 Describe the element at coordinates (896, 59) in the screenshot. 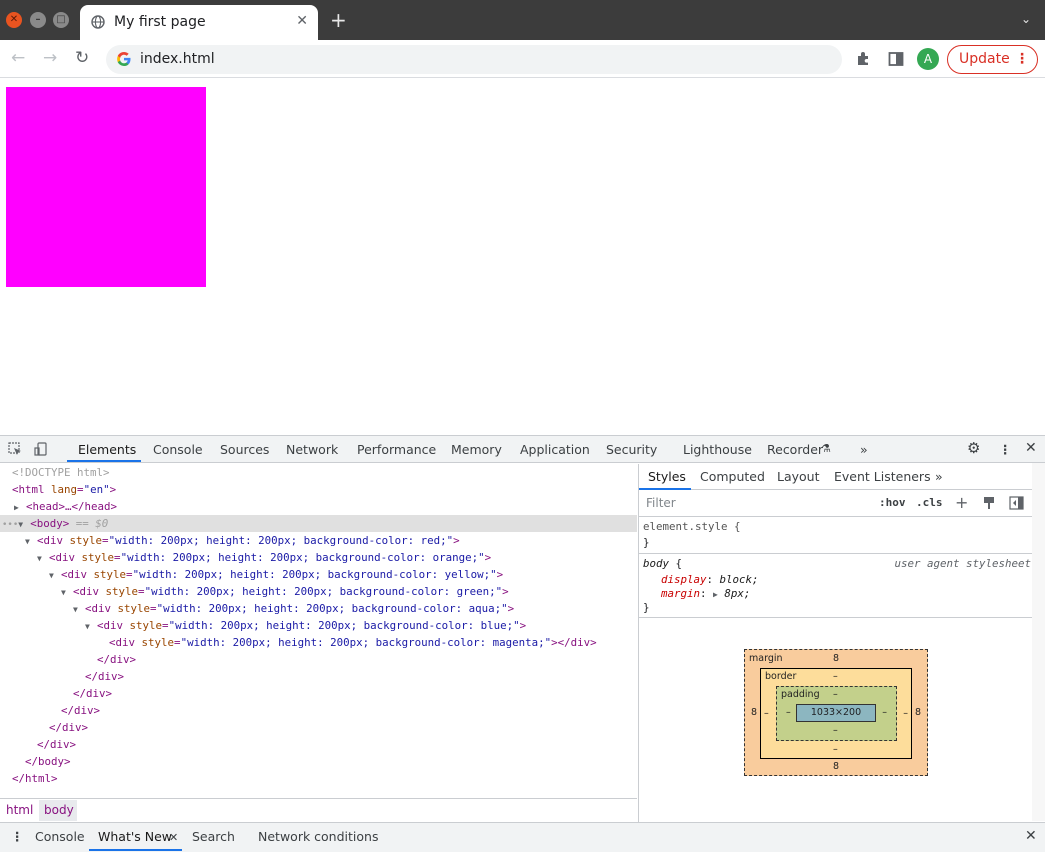

I see `side-panel-icon` at that location.